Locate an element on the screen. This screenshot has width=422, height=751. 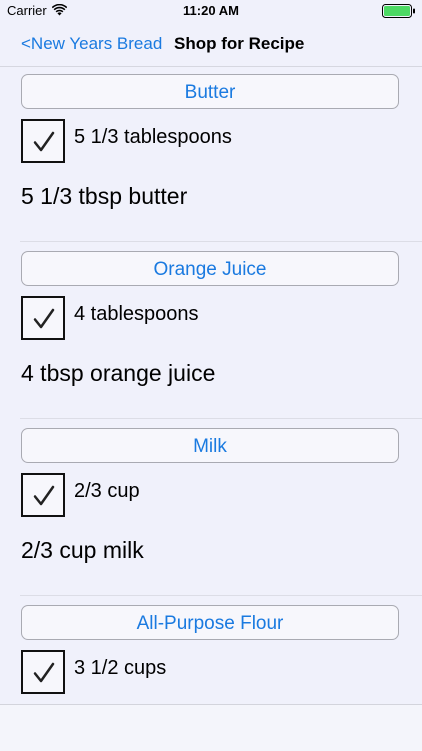
status-bar: Carrier 11:20 AM is located at coordinates (211, 11).